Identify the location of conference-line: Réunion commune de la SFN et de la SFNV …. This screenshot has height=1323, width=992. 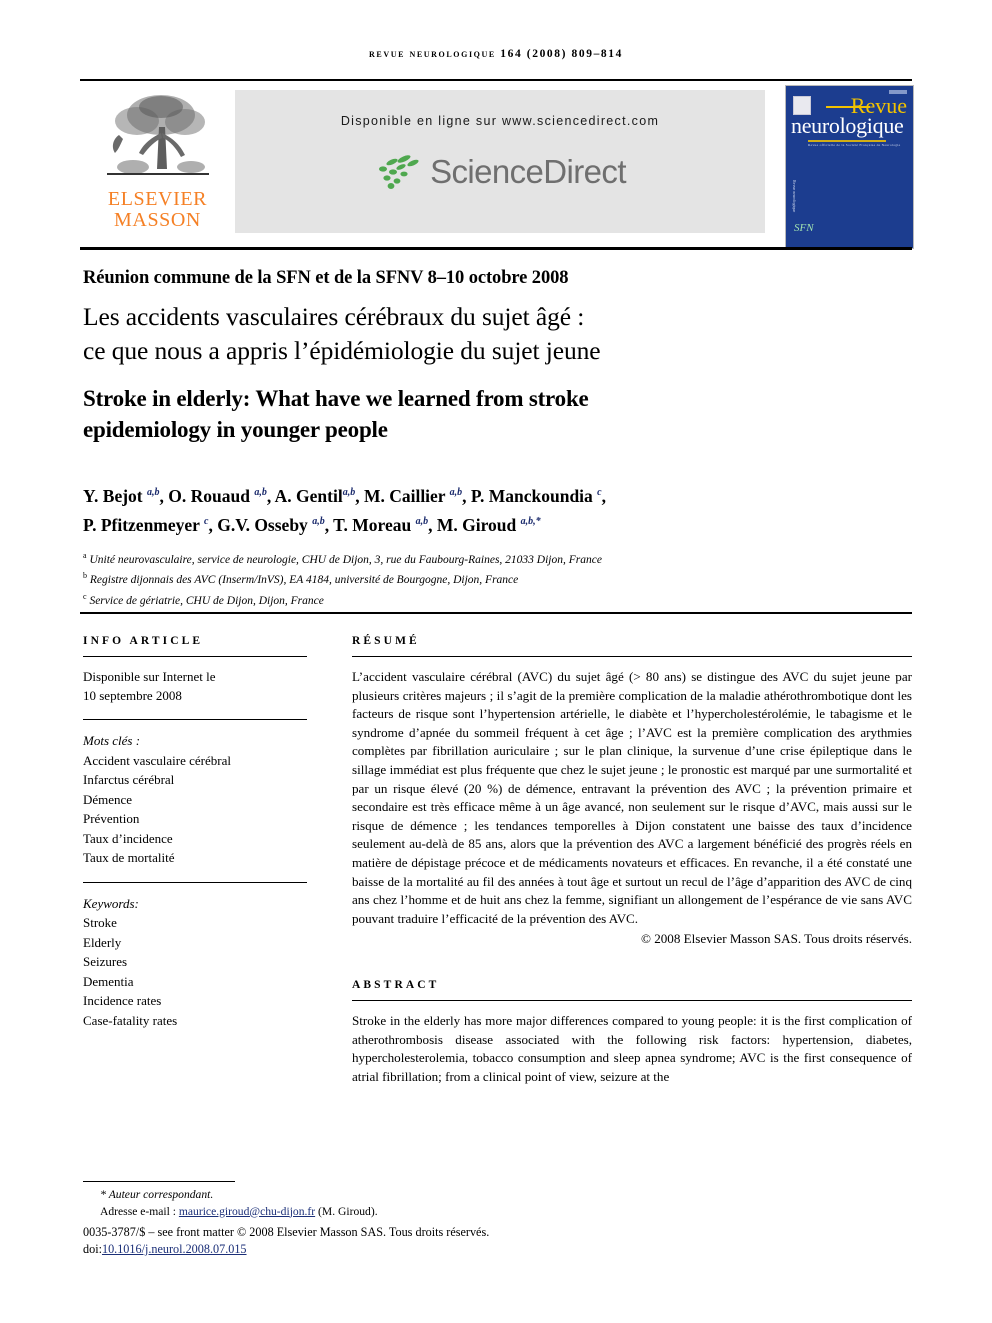
(326, 278).